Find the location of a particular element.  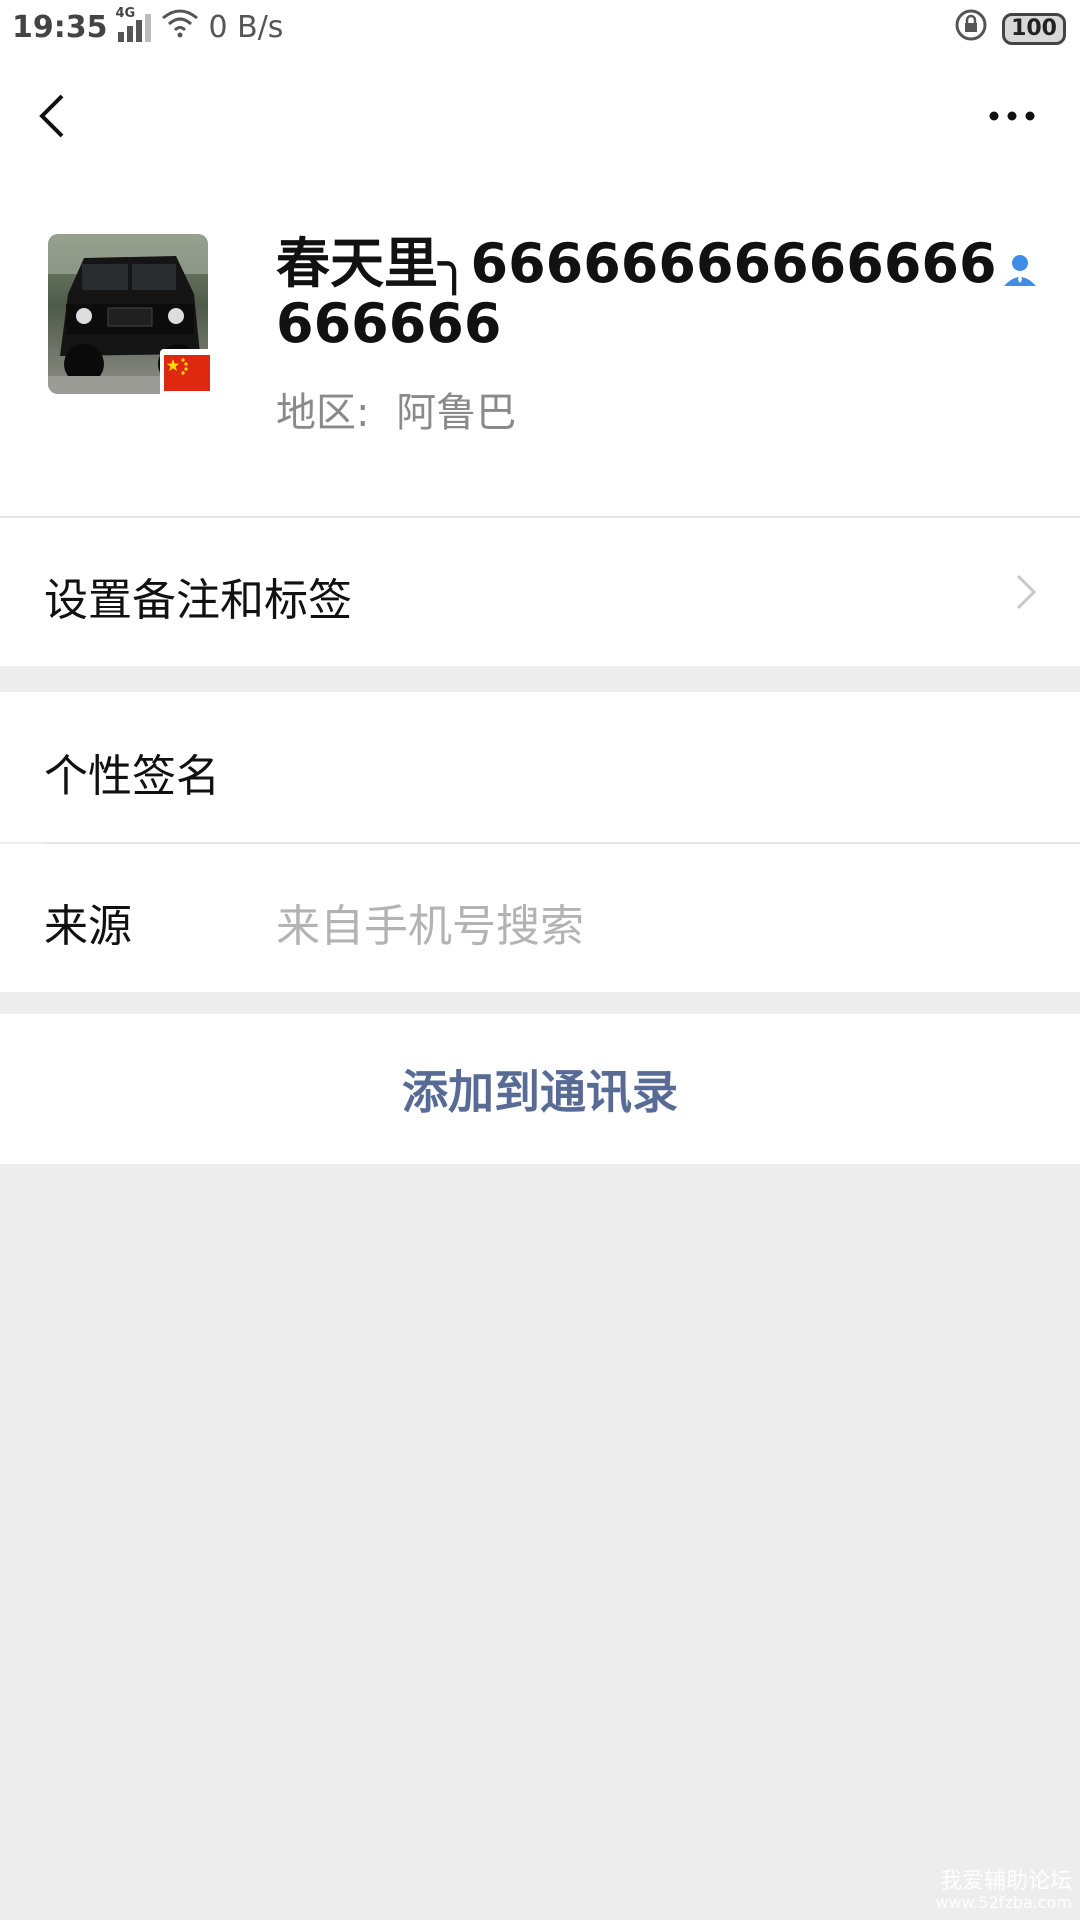

watermark-line1: 我爱辅助论坛 is located at coordinates (1005, 1882).